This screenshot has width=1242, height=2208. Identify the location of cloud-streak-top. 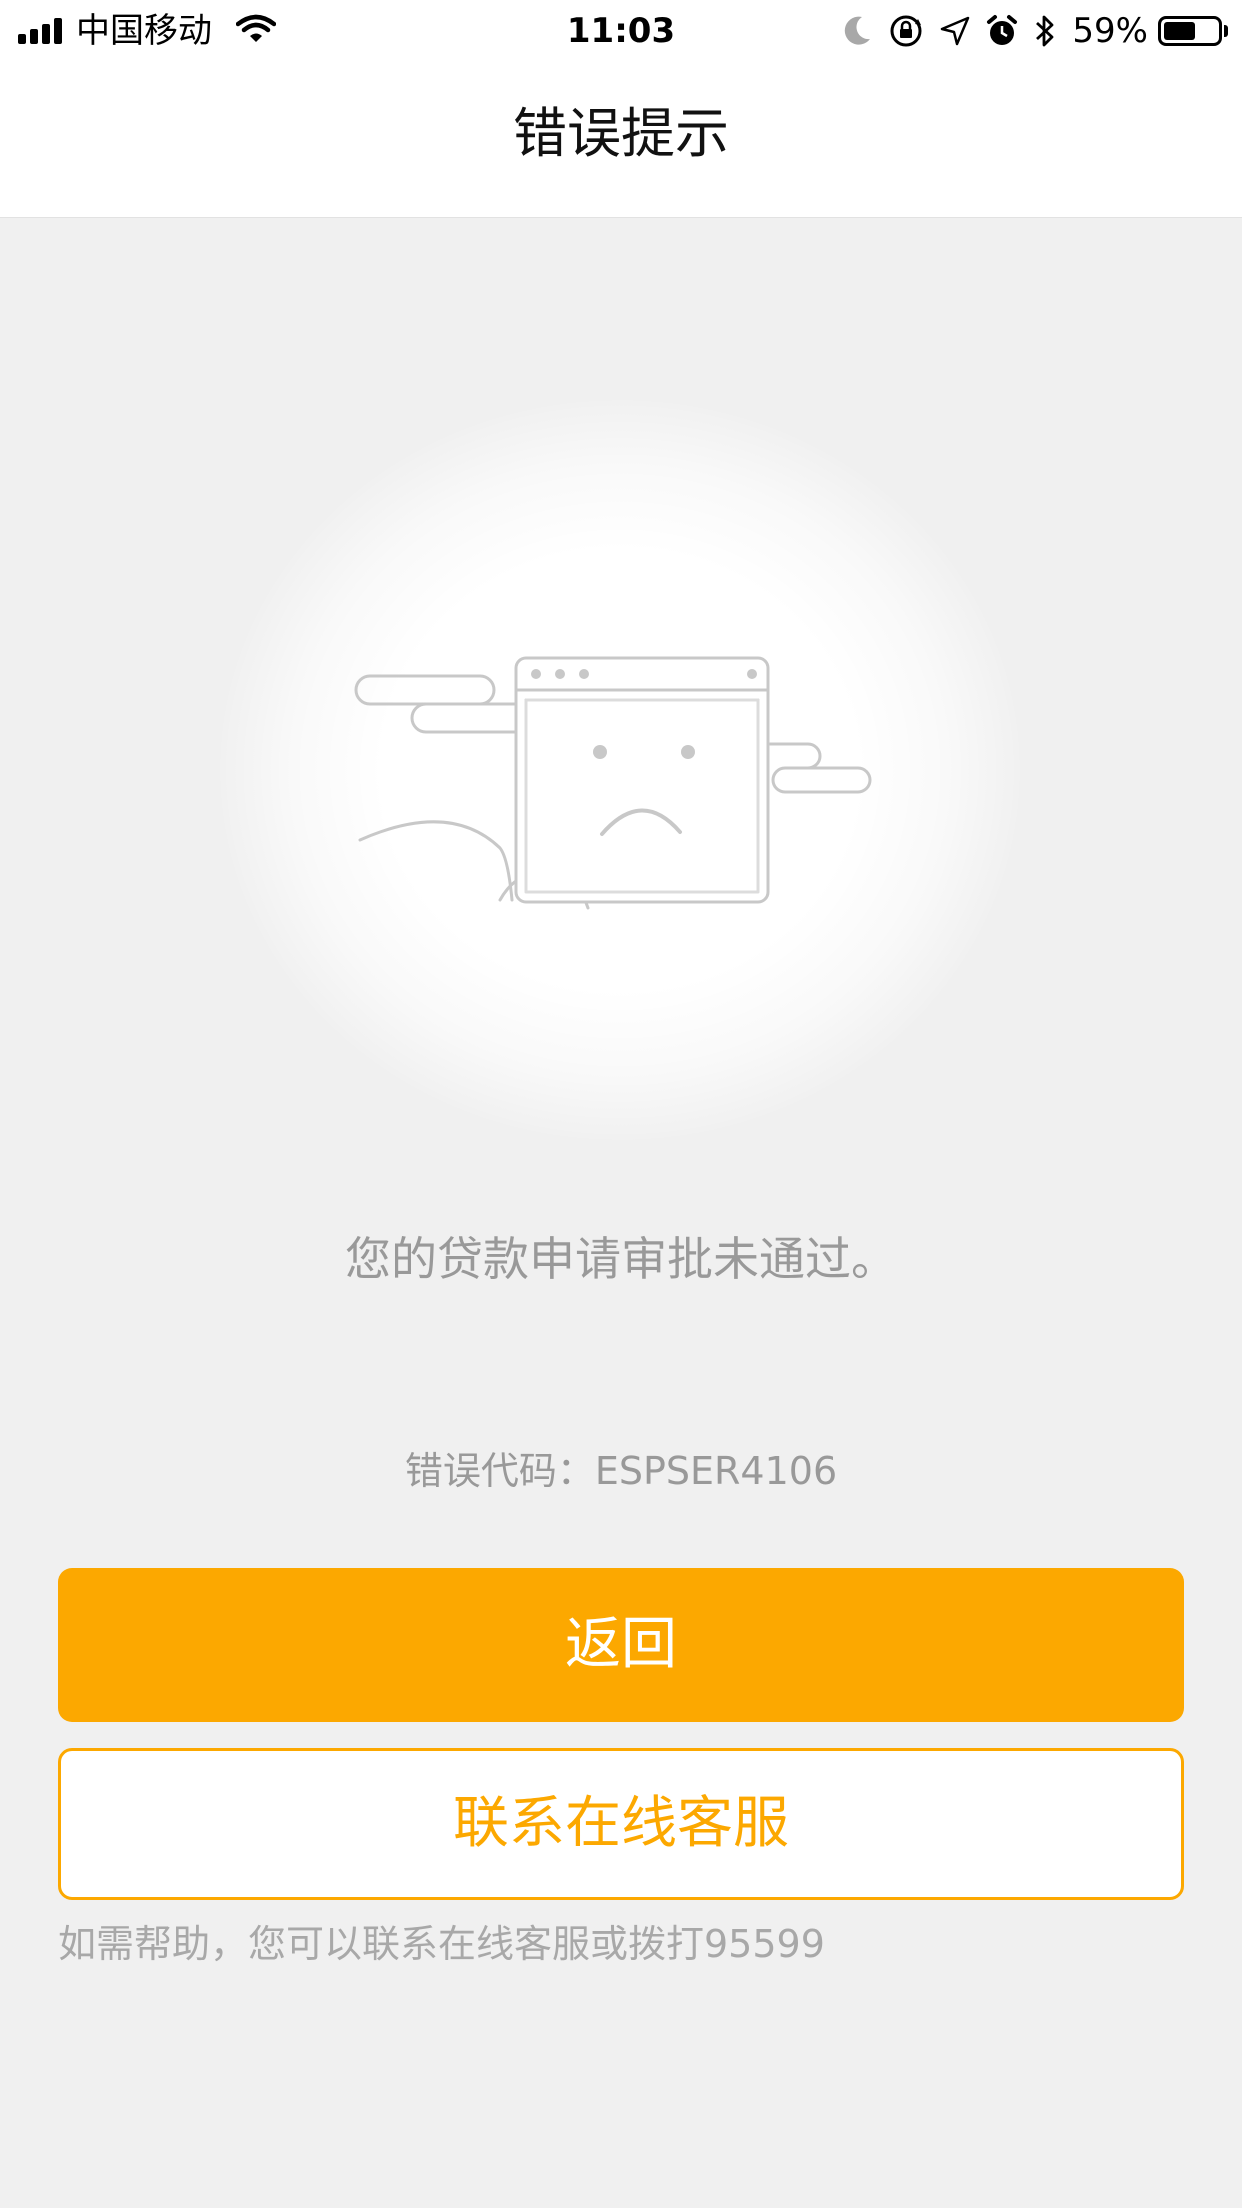
(432, 690).